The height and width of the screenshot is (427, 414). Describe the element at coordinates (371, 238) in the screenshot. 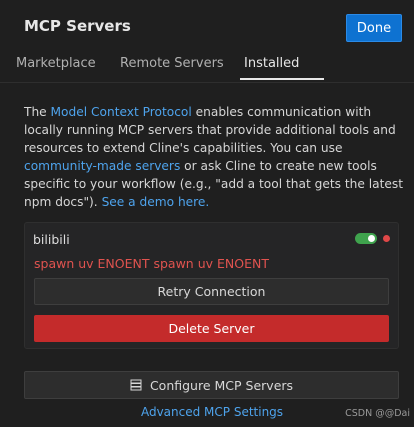

I see `toggle-knob` at that location.